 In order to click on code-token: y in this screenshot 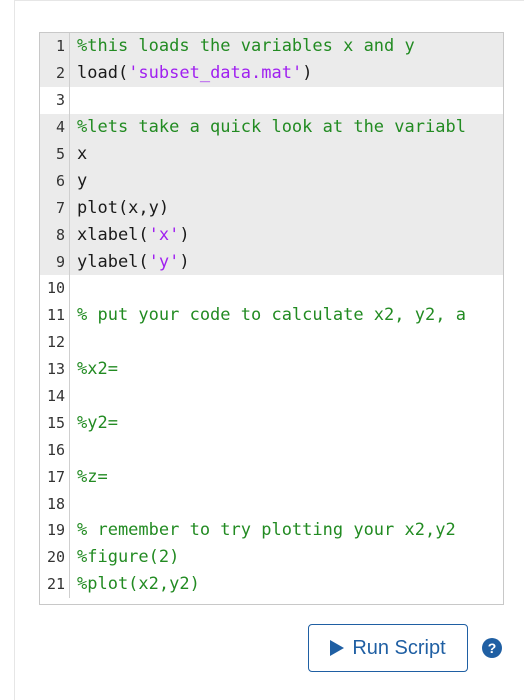, I will do `click(82, 180)`.